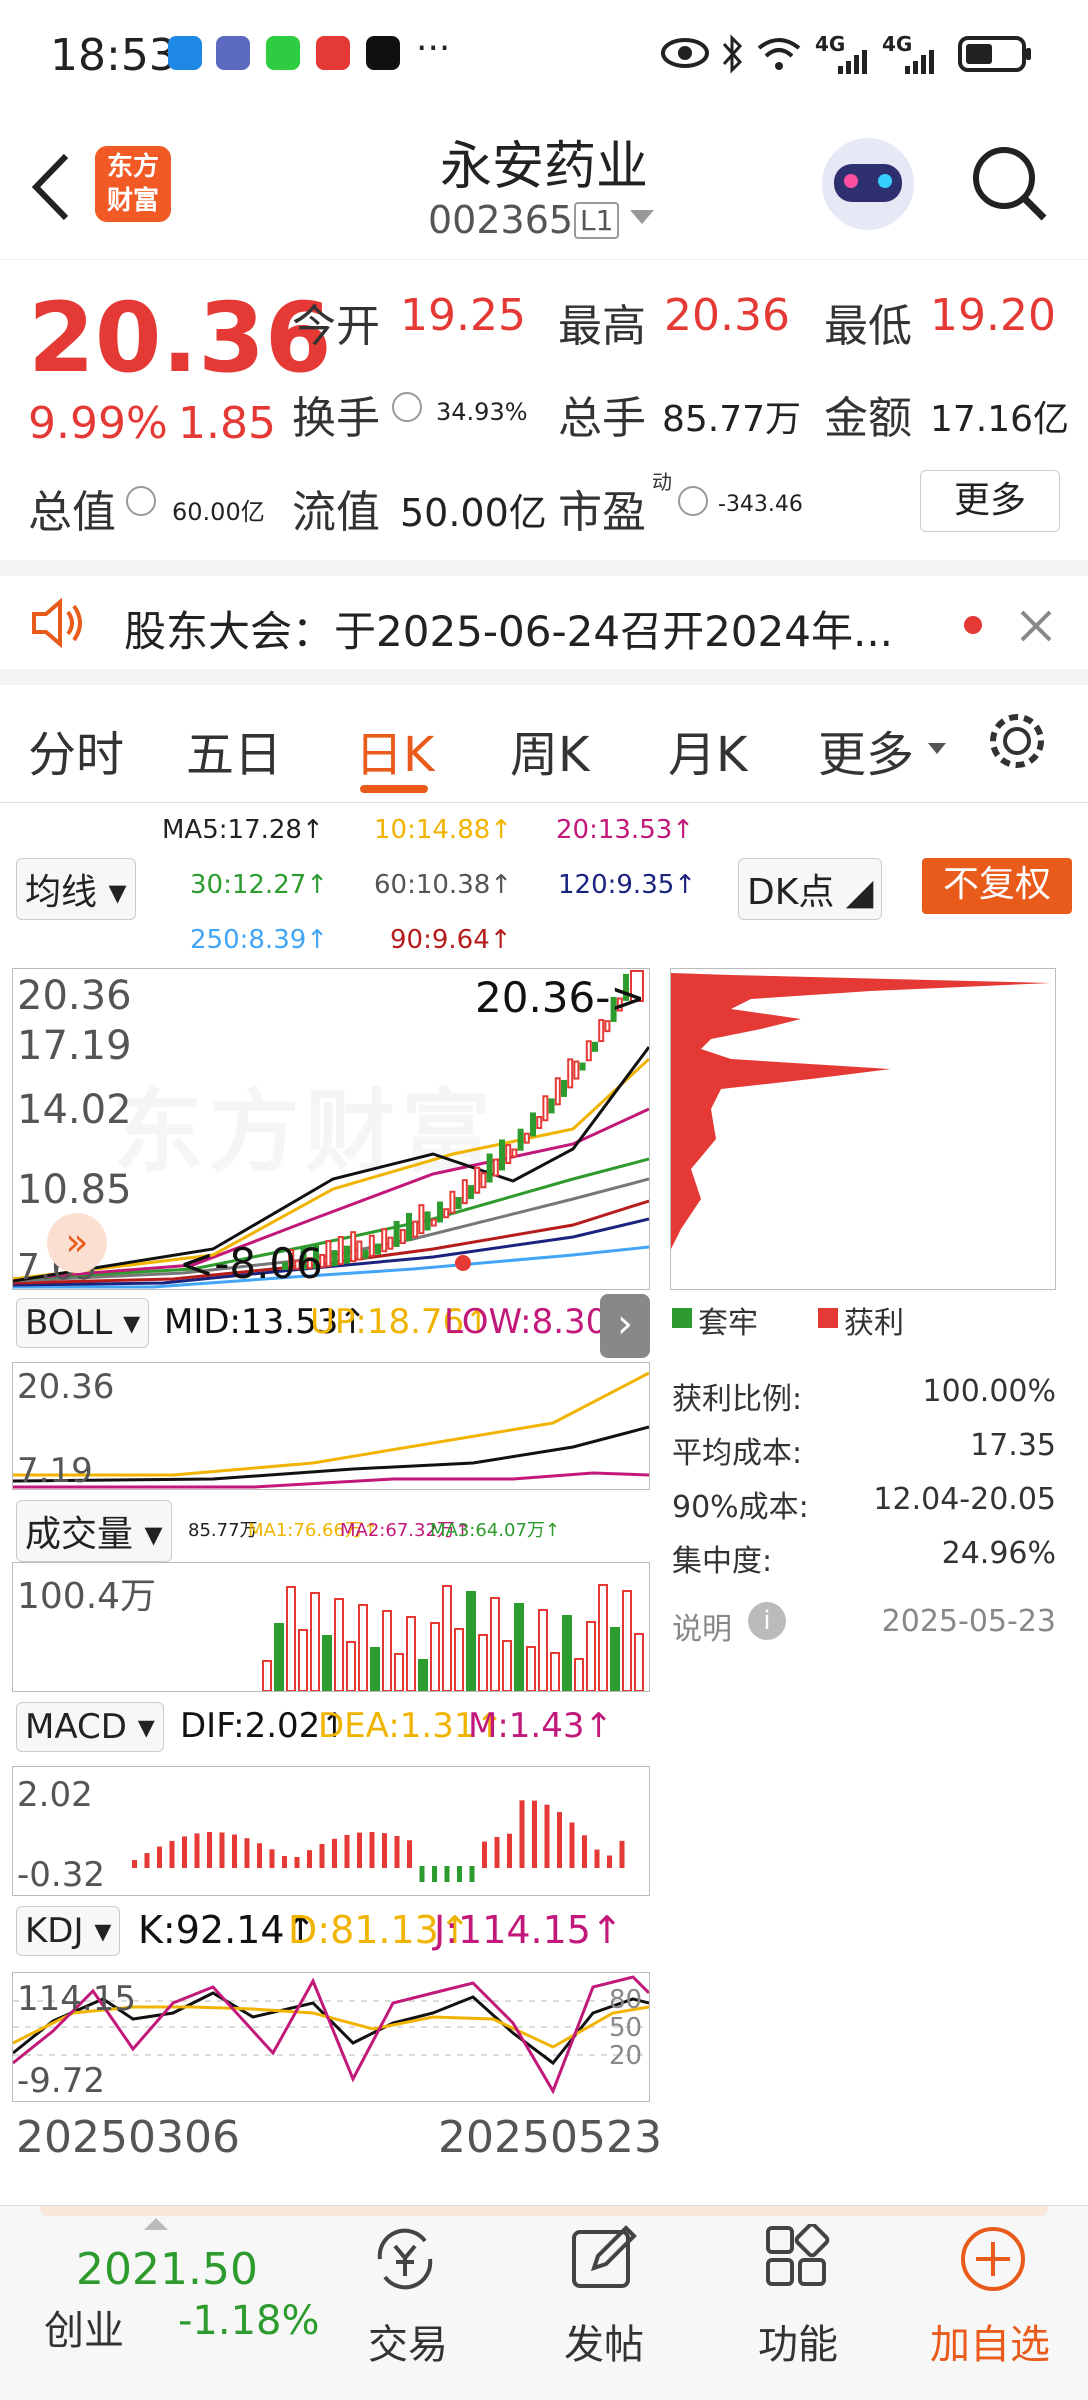 This screenshot has width=1088, height=2400. What do you see at coordinates (331, 1426) in the screenshot?
I see `boll-chart: 20.36 7.19` at bounding box center [331, 1426].